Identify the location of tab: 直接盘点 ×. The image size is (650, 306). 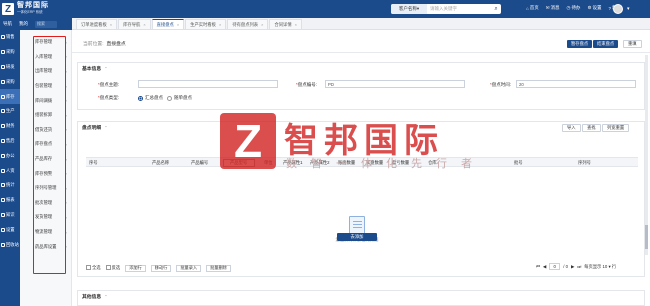
(168, 24).